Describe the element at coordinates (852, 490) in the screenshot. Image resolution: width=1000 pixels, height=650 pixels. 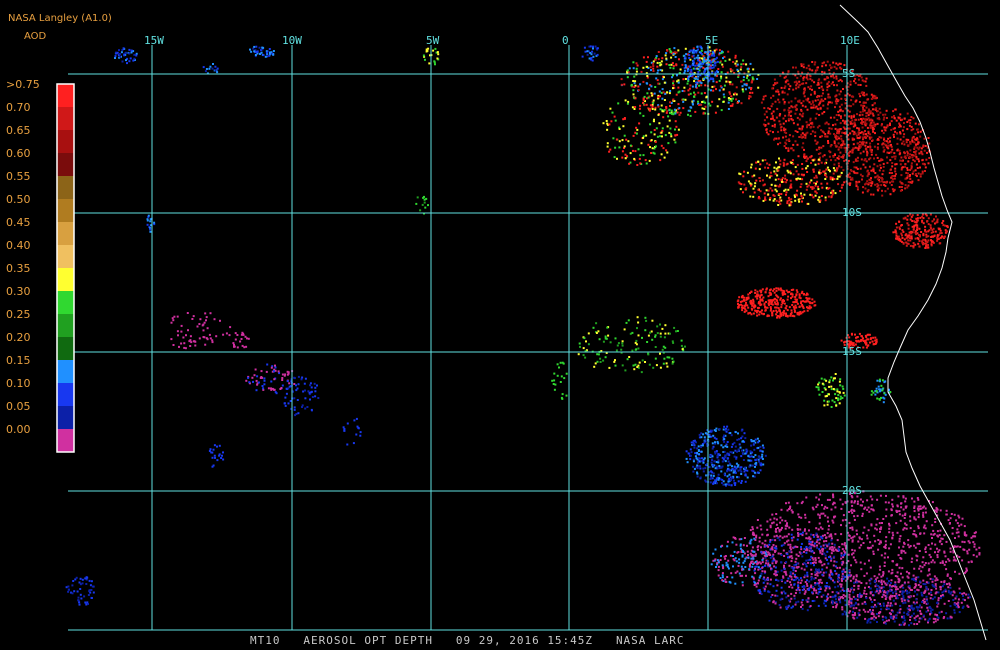
I see `lat-label: 20S` at that location.